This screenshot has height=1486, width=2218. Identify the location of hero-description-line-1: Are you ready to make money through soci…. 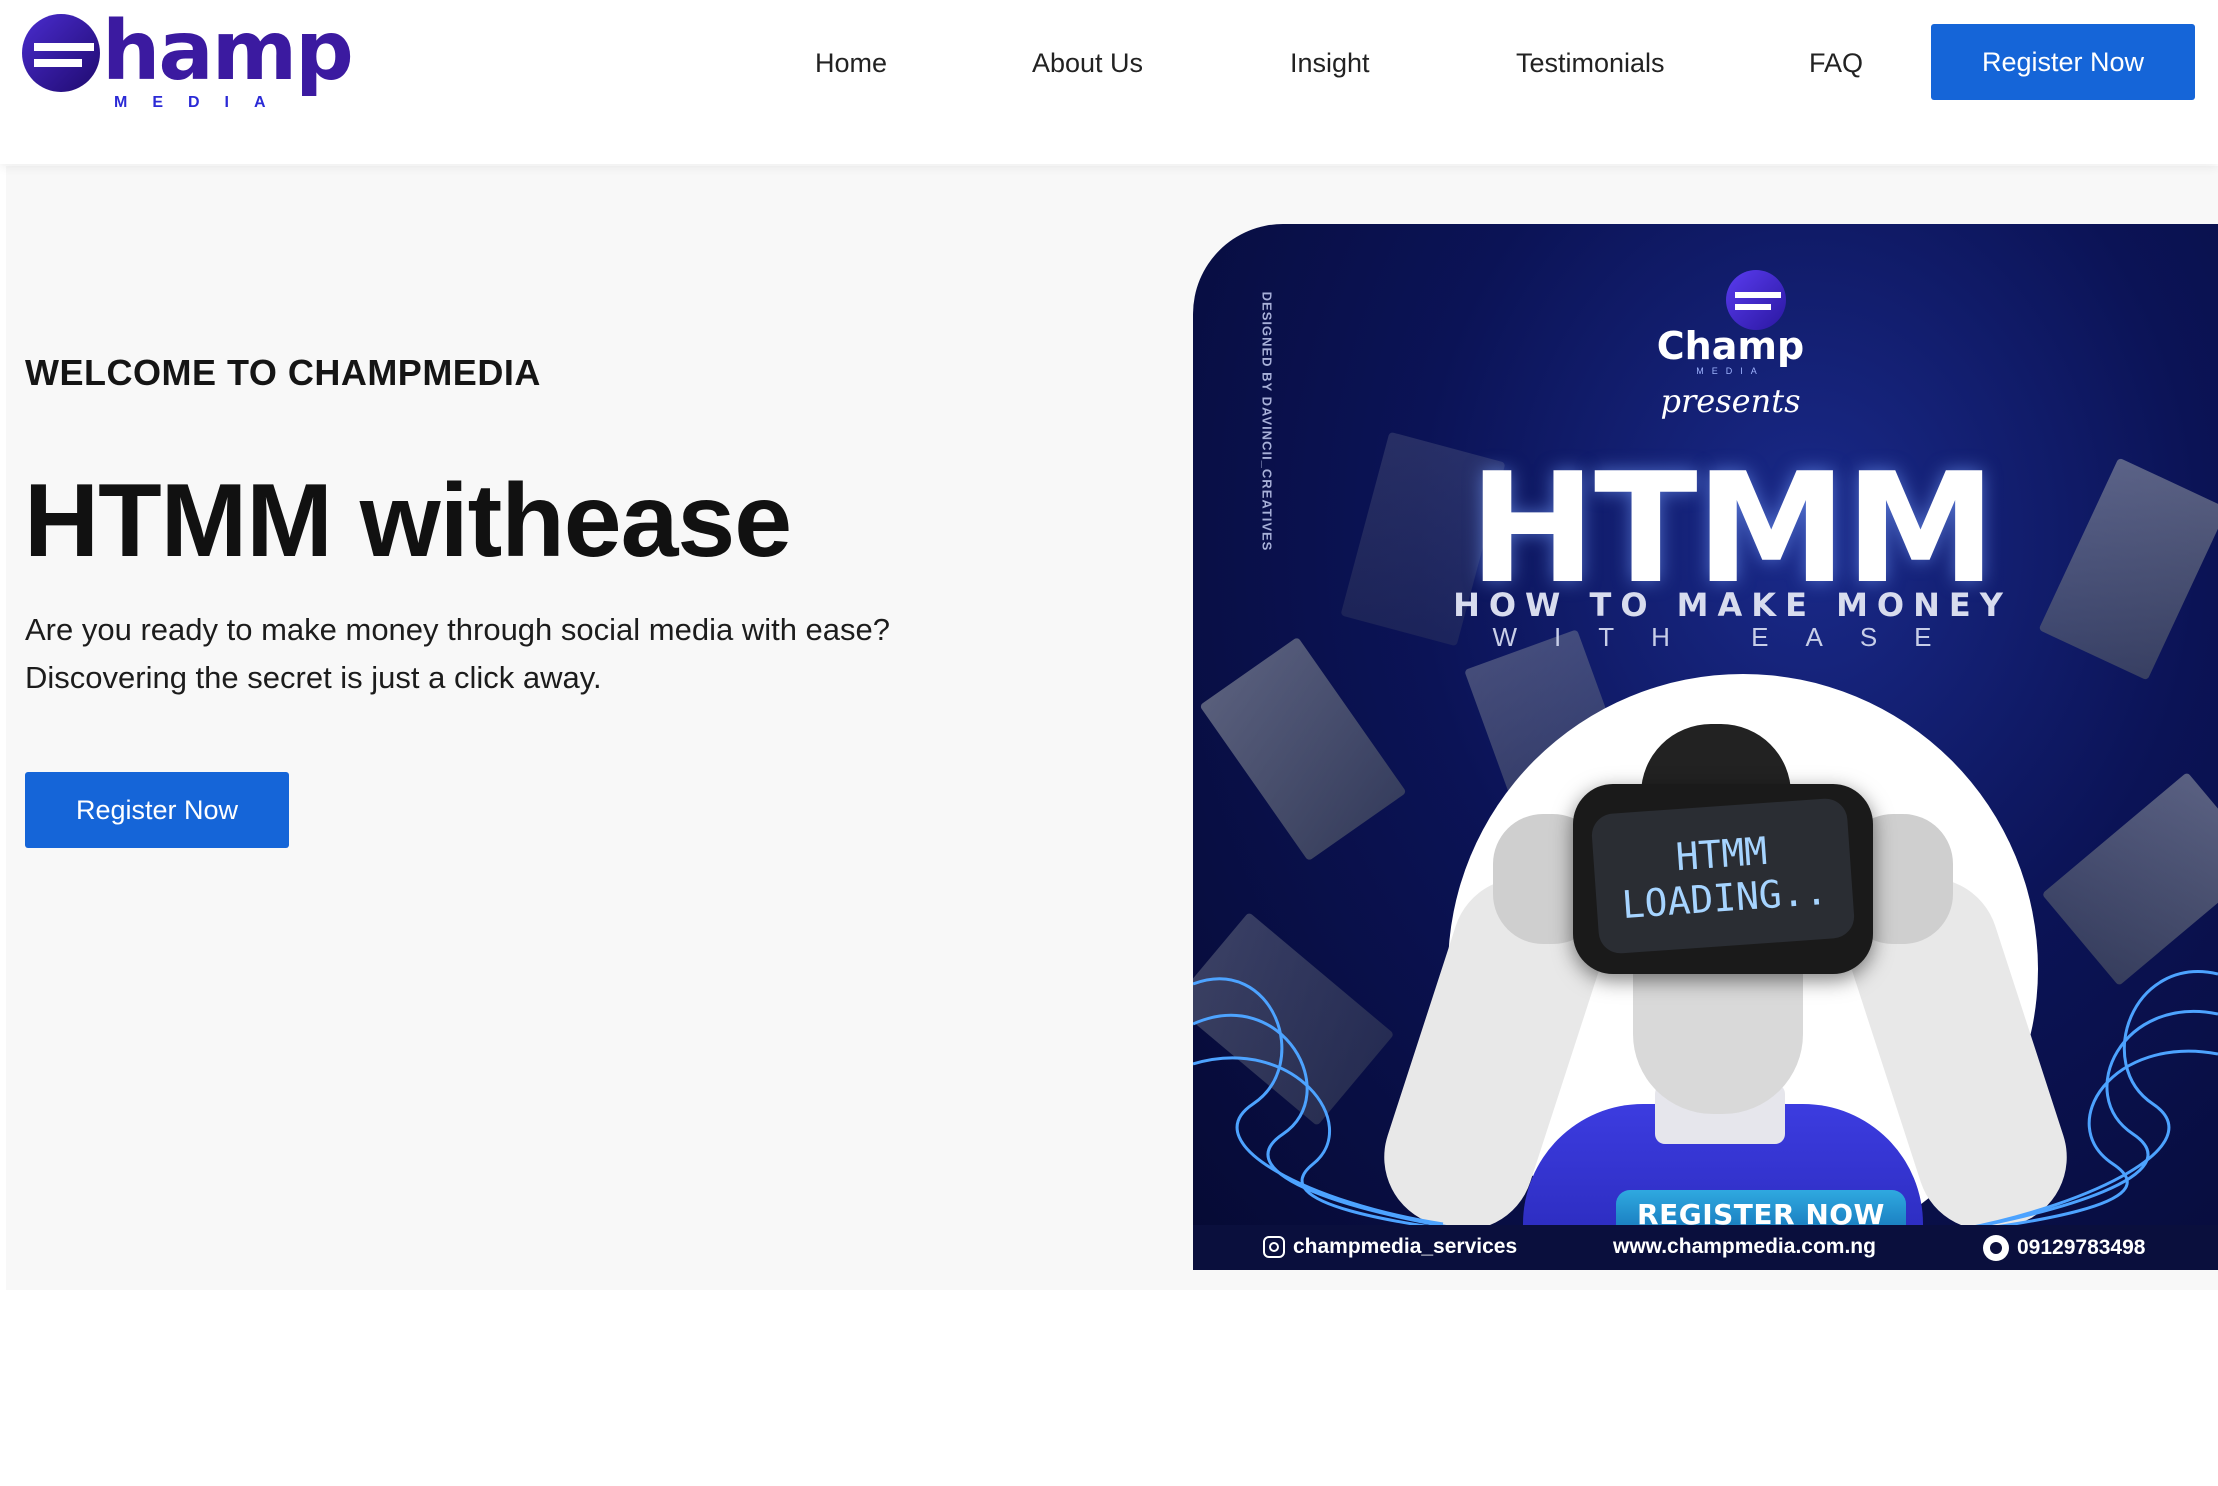
(458, 629).